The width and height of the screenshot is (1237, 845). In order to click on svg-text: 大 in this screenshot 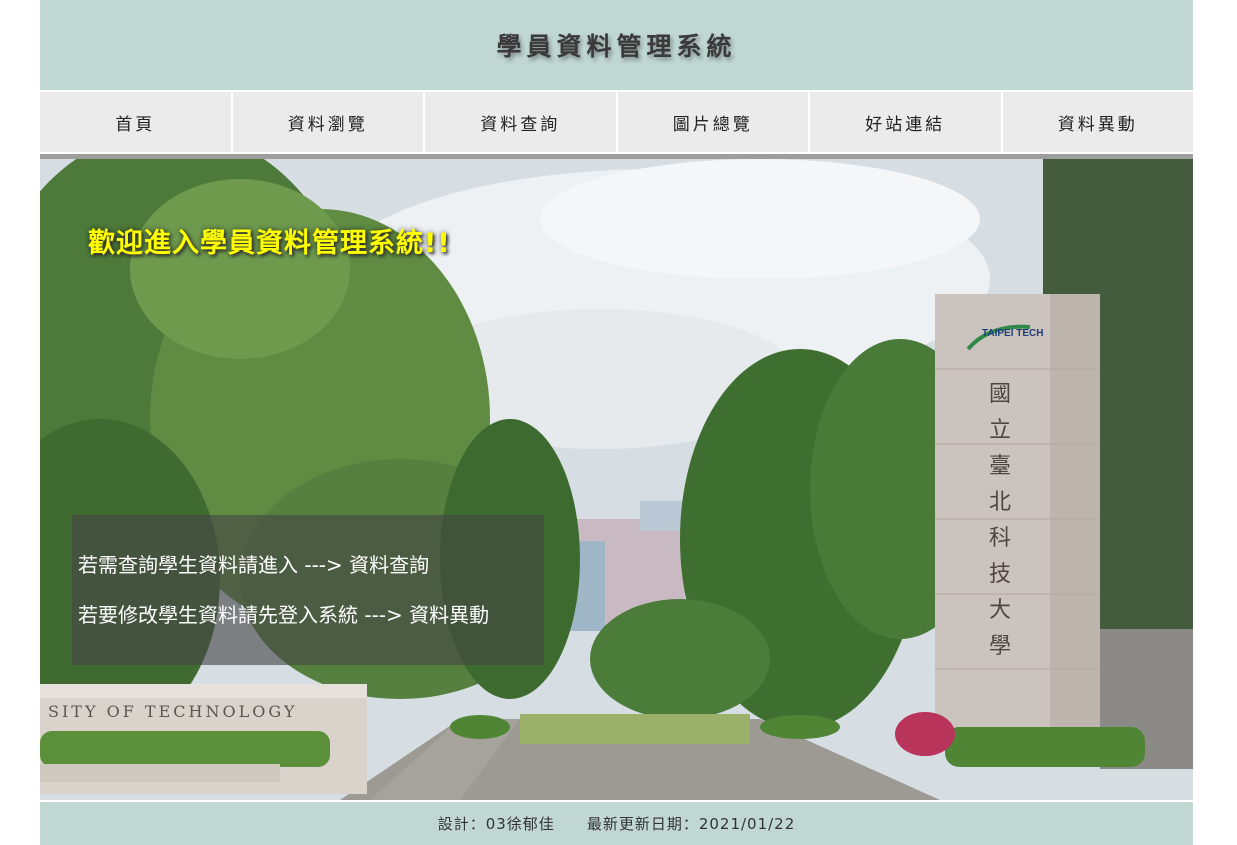, I will do `click(1000, 610)`.